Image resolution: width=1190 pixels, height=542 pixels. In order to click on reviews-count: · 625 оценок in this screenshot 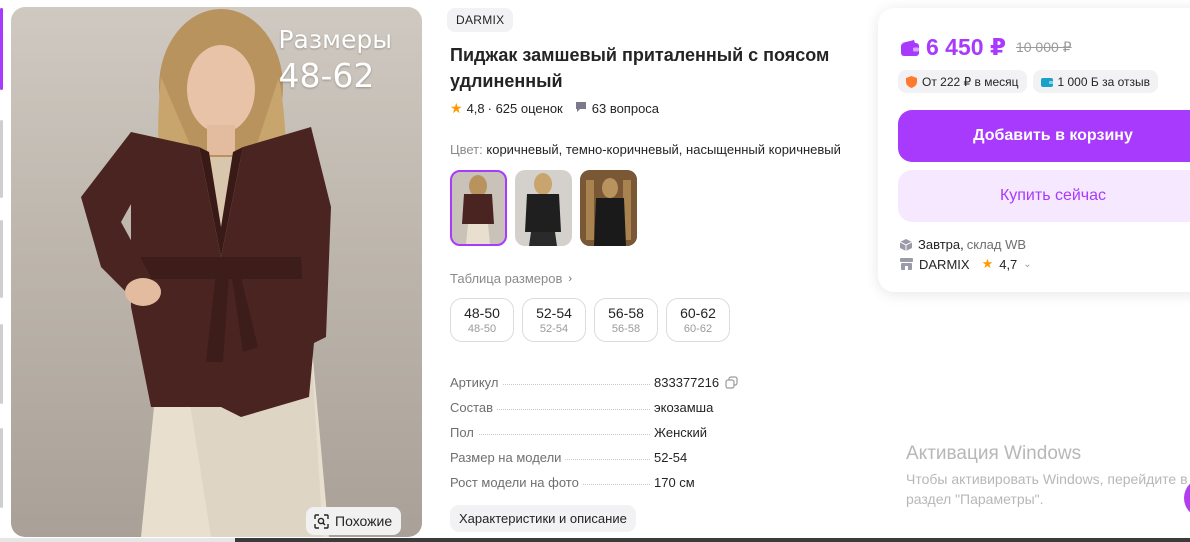, I will do `click(525, 108)`.